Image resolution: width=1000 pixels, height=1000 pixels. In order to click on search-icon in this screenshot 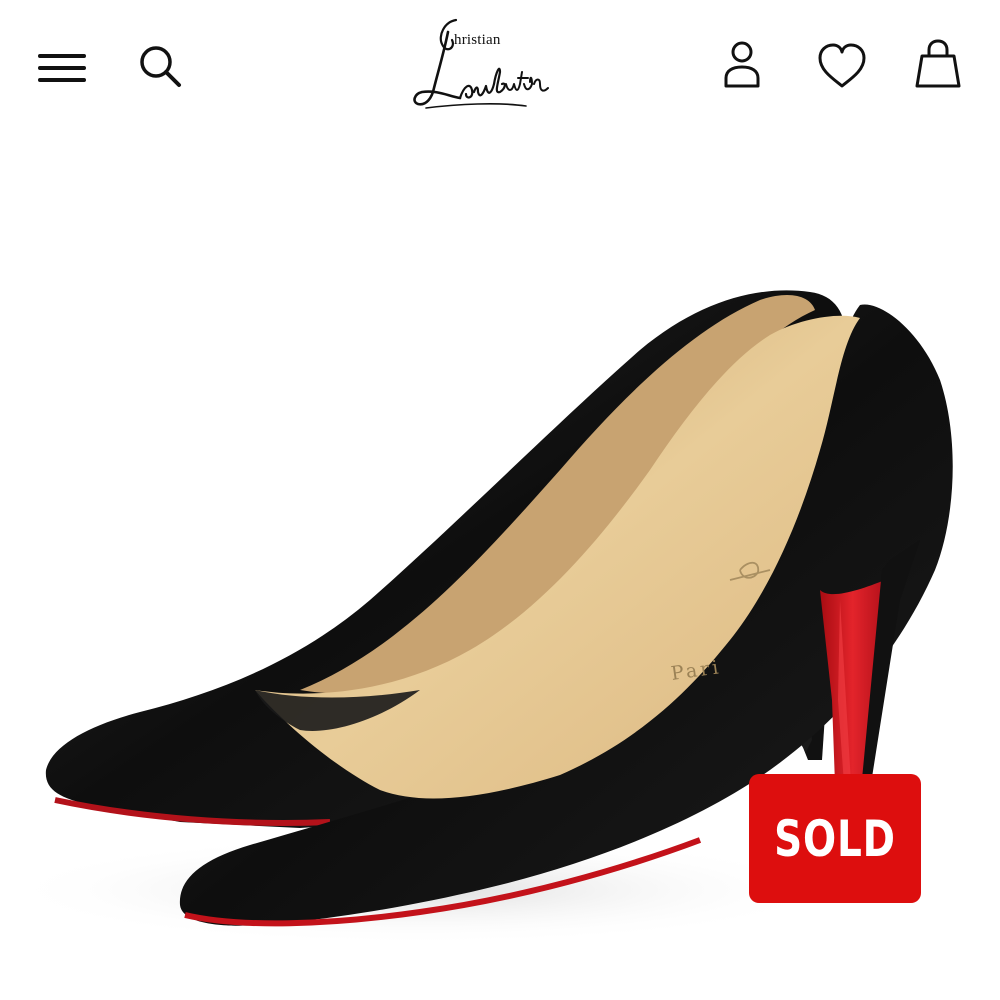, I will do `click(160, 66)`.